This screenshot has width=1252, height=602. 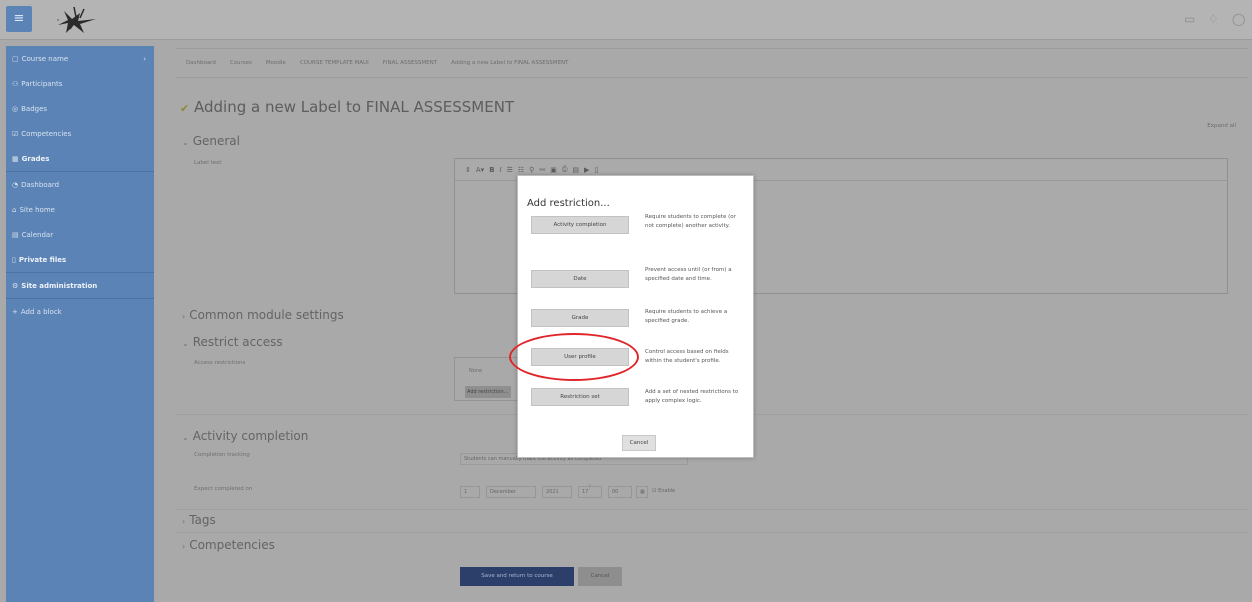 I want to click on checklist-icon: ☑, so click(x=15, y=133).